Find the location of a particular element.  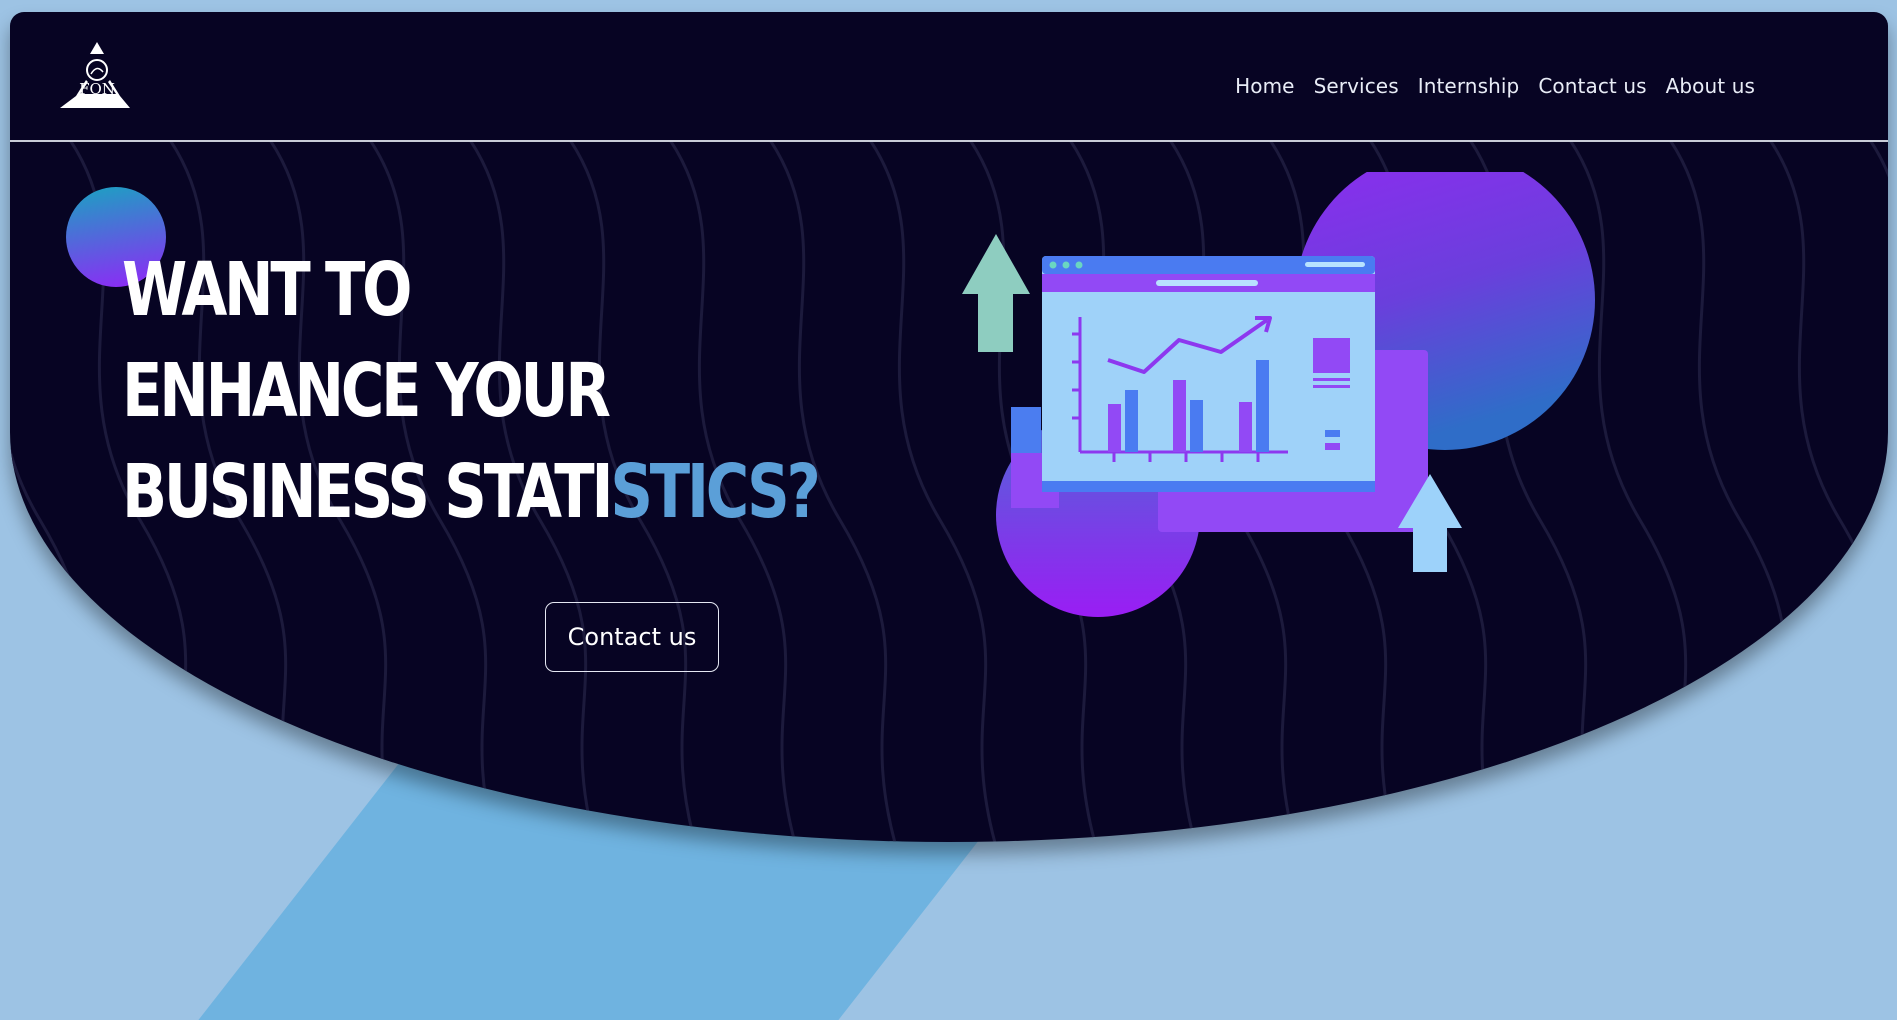

logo-text: FON is located at coordinates (97, 89).